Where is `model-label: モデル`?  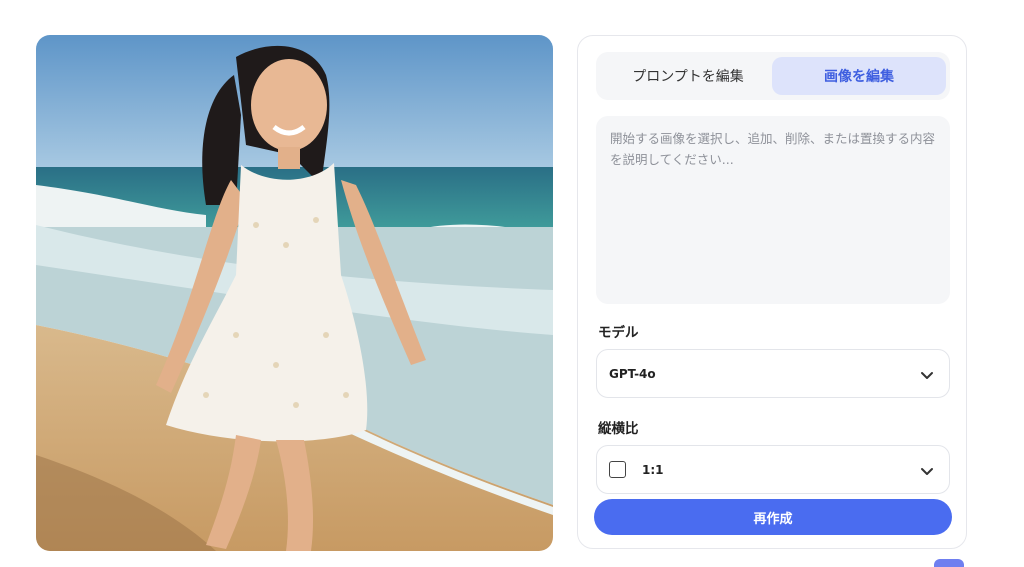 model-label: モデル is located at coordinates (618, 333).